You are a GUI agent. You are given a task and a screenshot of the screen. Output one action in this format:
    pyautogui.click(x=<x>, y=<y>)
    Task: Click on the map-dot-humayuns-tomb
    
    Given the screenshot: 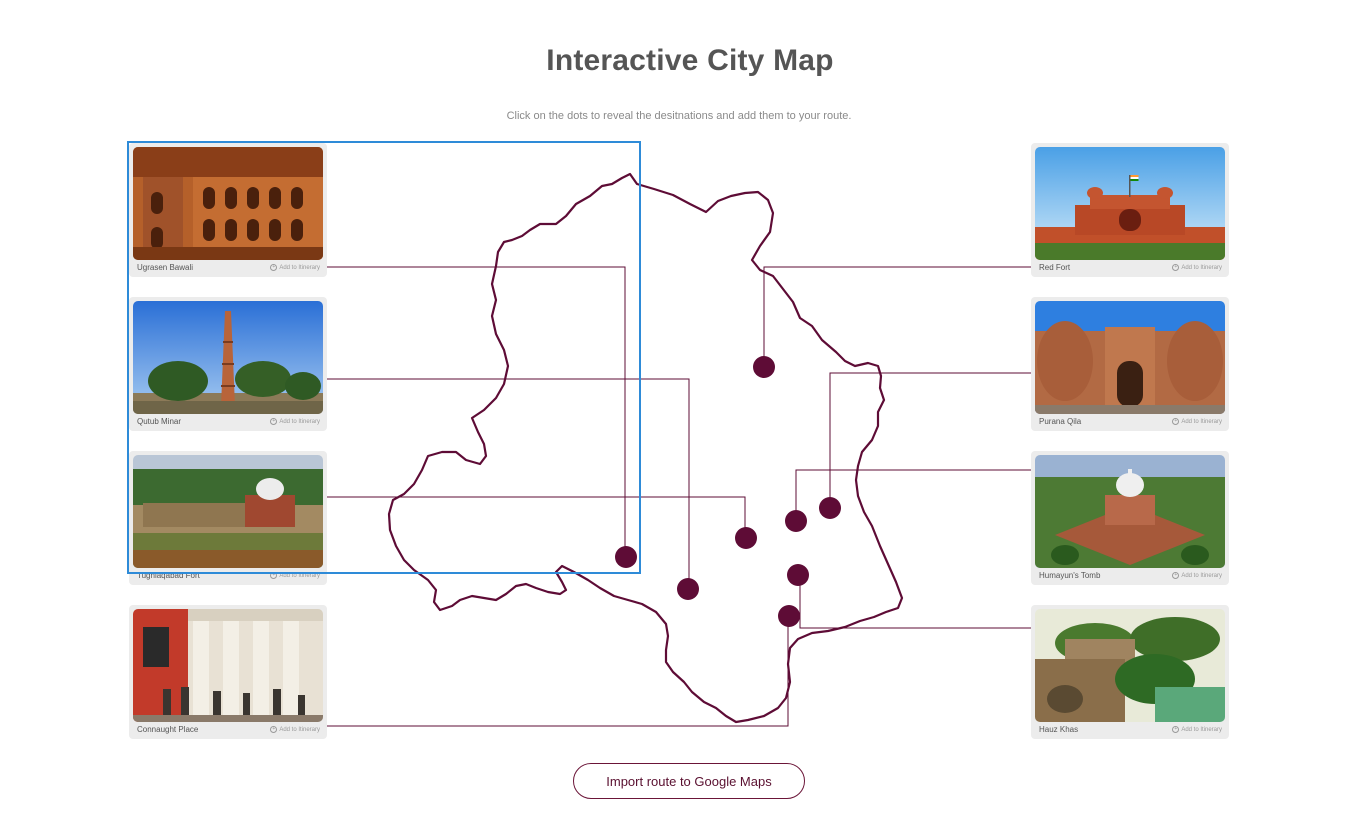 What is the action you would take?
    pyautogui.click(x=796, y=521)
    